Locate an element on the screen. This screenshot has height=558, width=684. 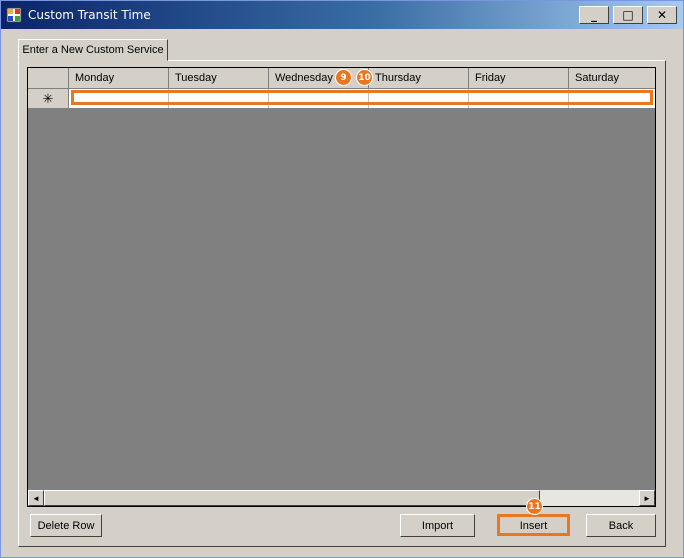
callout-10: 10 is located at coordinates (364, 77).